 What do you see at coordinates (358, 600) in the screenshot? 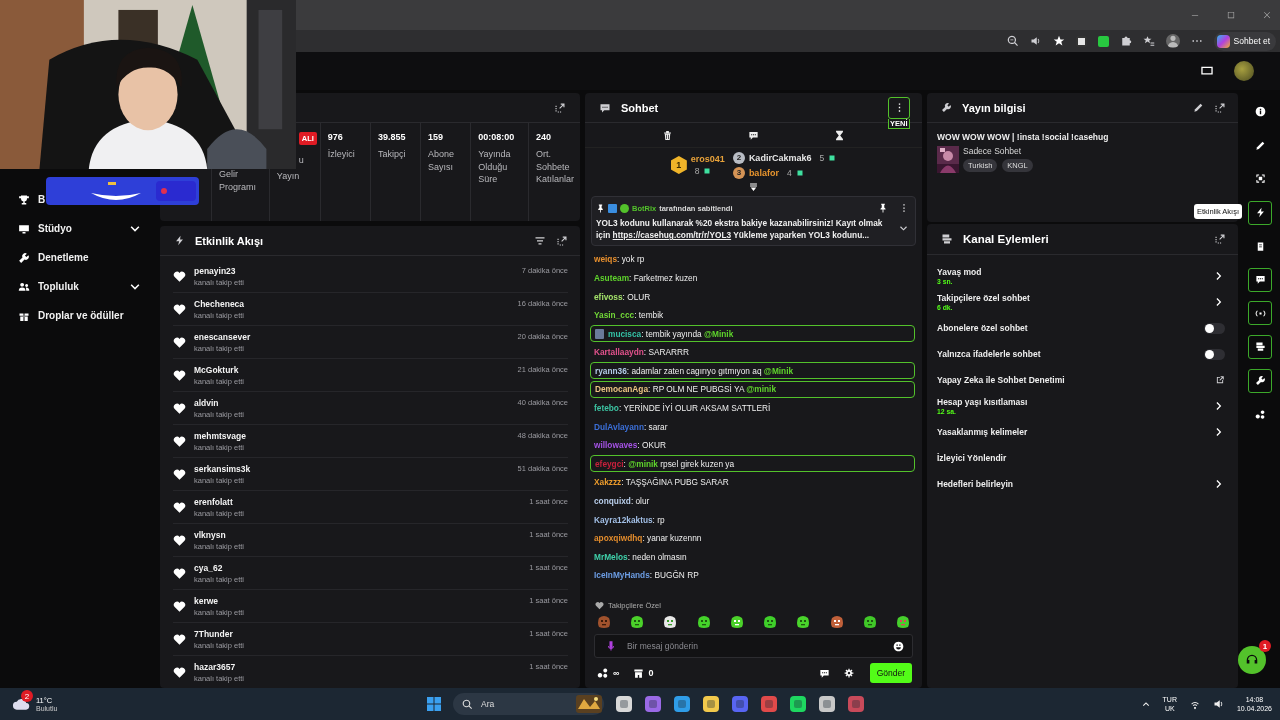
I see `event-user: kerwe` at bounding box center [358, 600].